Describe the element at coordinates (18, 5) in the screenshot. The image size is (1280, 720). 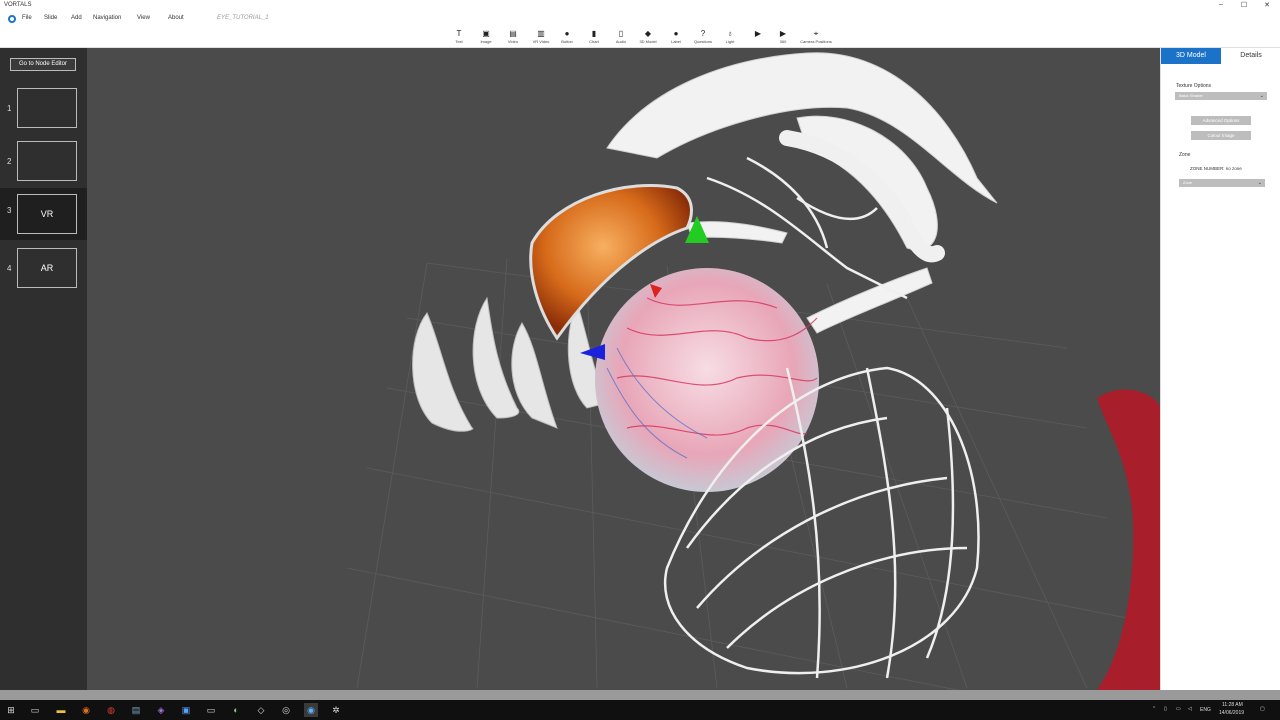
I see `app-title: VORTALS` at that location.